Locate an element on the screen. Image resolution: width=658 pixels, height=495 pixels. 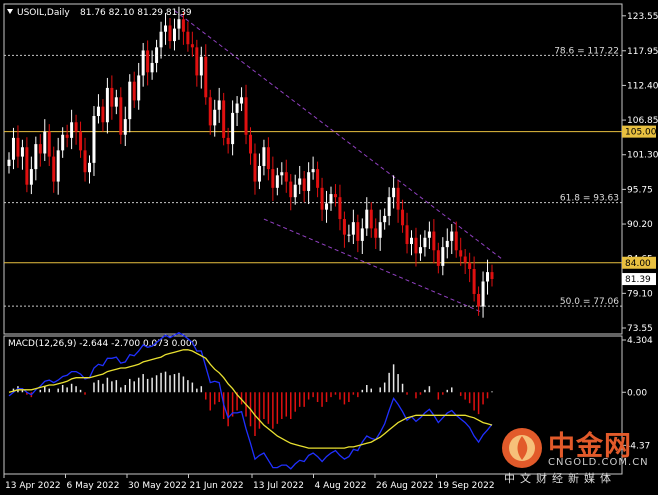
chart-title: USOIL,Daily is located at coordinates (43, 13).